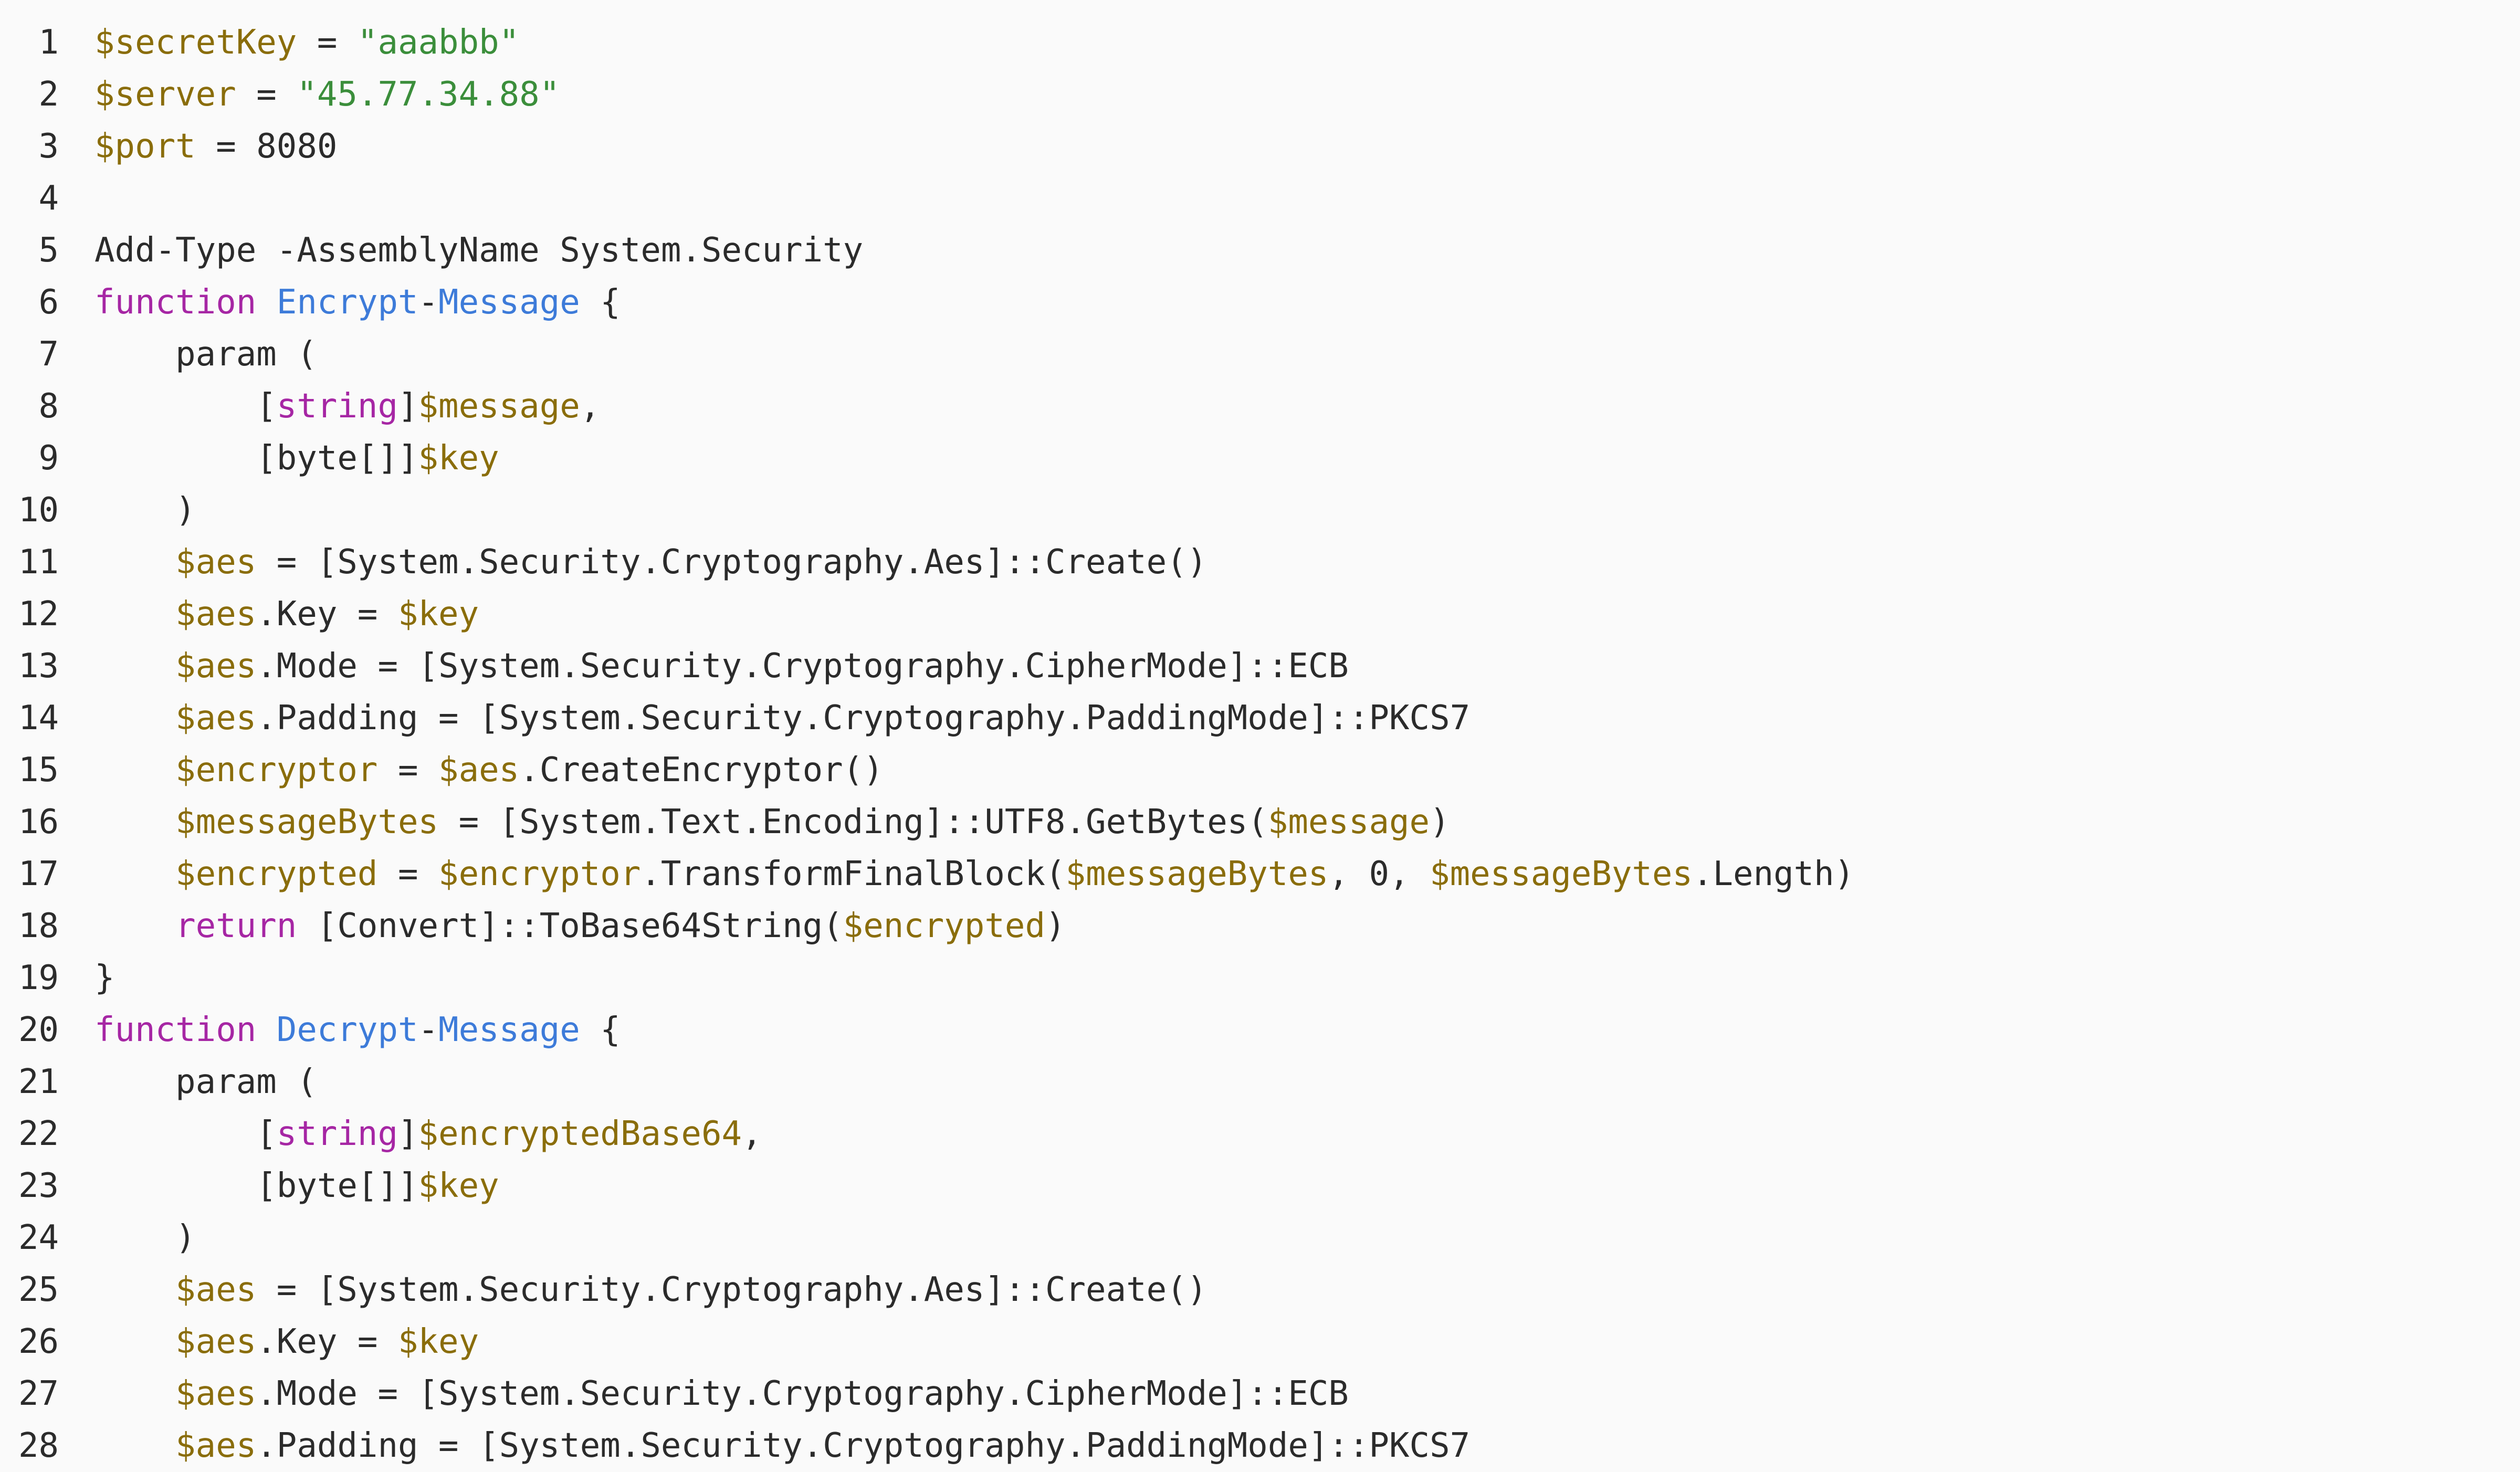 Image resolution: width=2520 pixels, height=1472 pixels. What do you see at coordinates (175, 302) in the screenshot?
I see `code-token: function` at bounding box center [175, 302].